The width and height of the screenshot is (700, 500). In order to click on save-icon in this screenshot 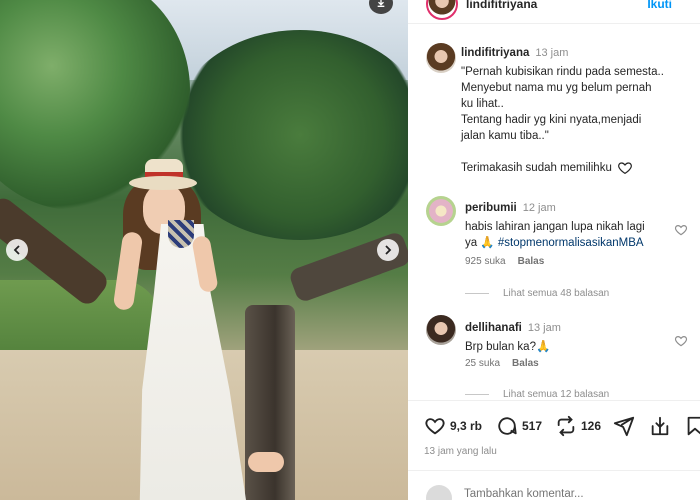, I will do `click(693, 426)`.